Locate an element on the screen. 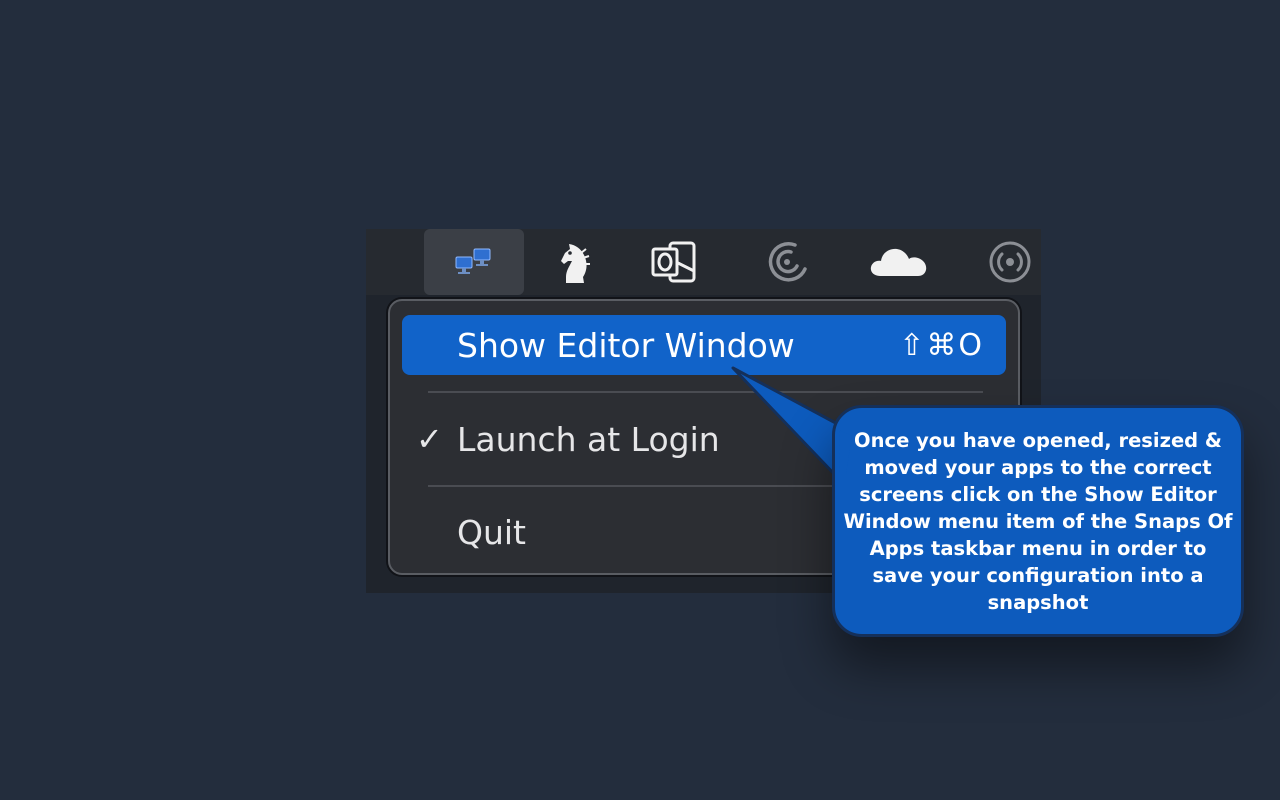  onedrive-cloud-icon is located at coordinates (898, 262).